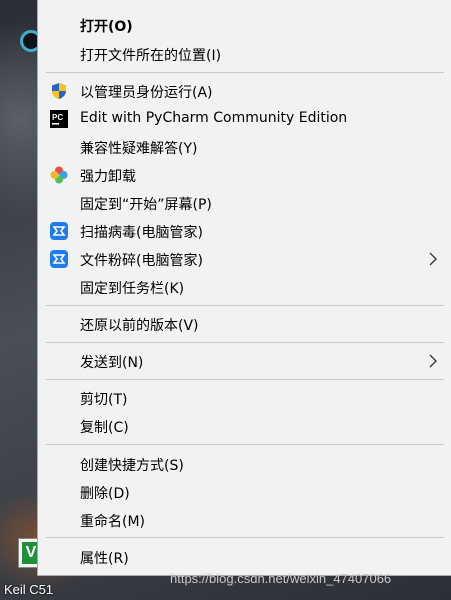 The image size is (451, 600). Describe the element at coordinates (244, 91) in the screenshot. I see `menu-item-run-as-admin: 以管理员身份运行(A)` at that location.